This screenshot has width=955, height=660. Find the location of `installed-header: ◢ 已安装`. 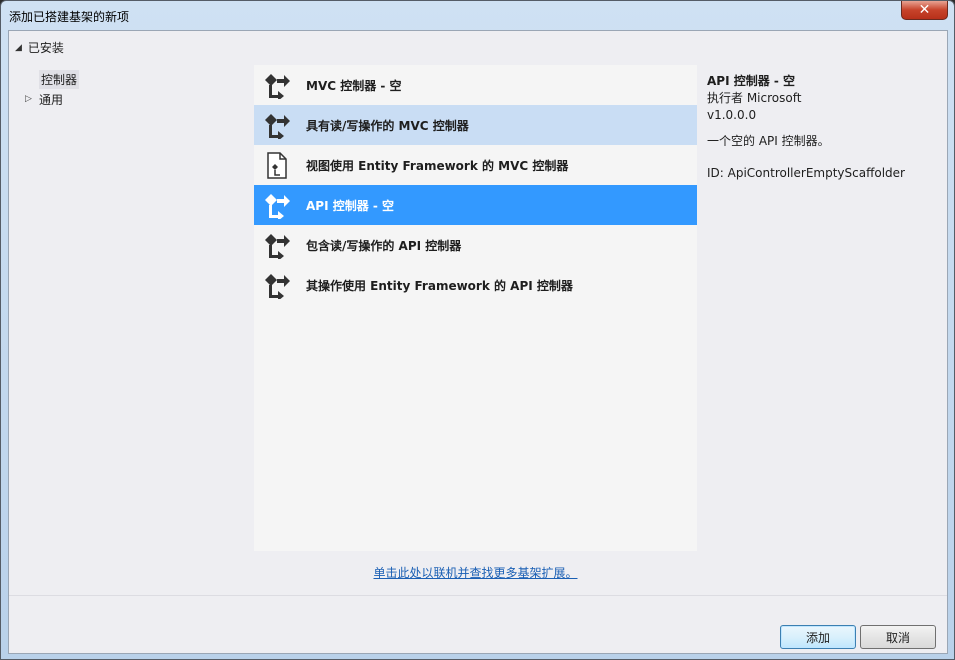

installed-header: ◢ 已安装 is located at coordinates (39, 47).